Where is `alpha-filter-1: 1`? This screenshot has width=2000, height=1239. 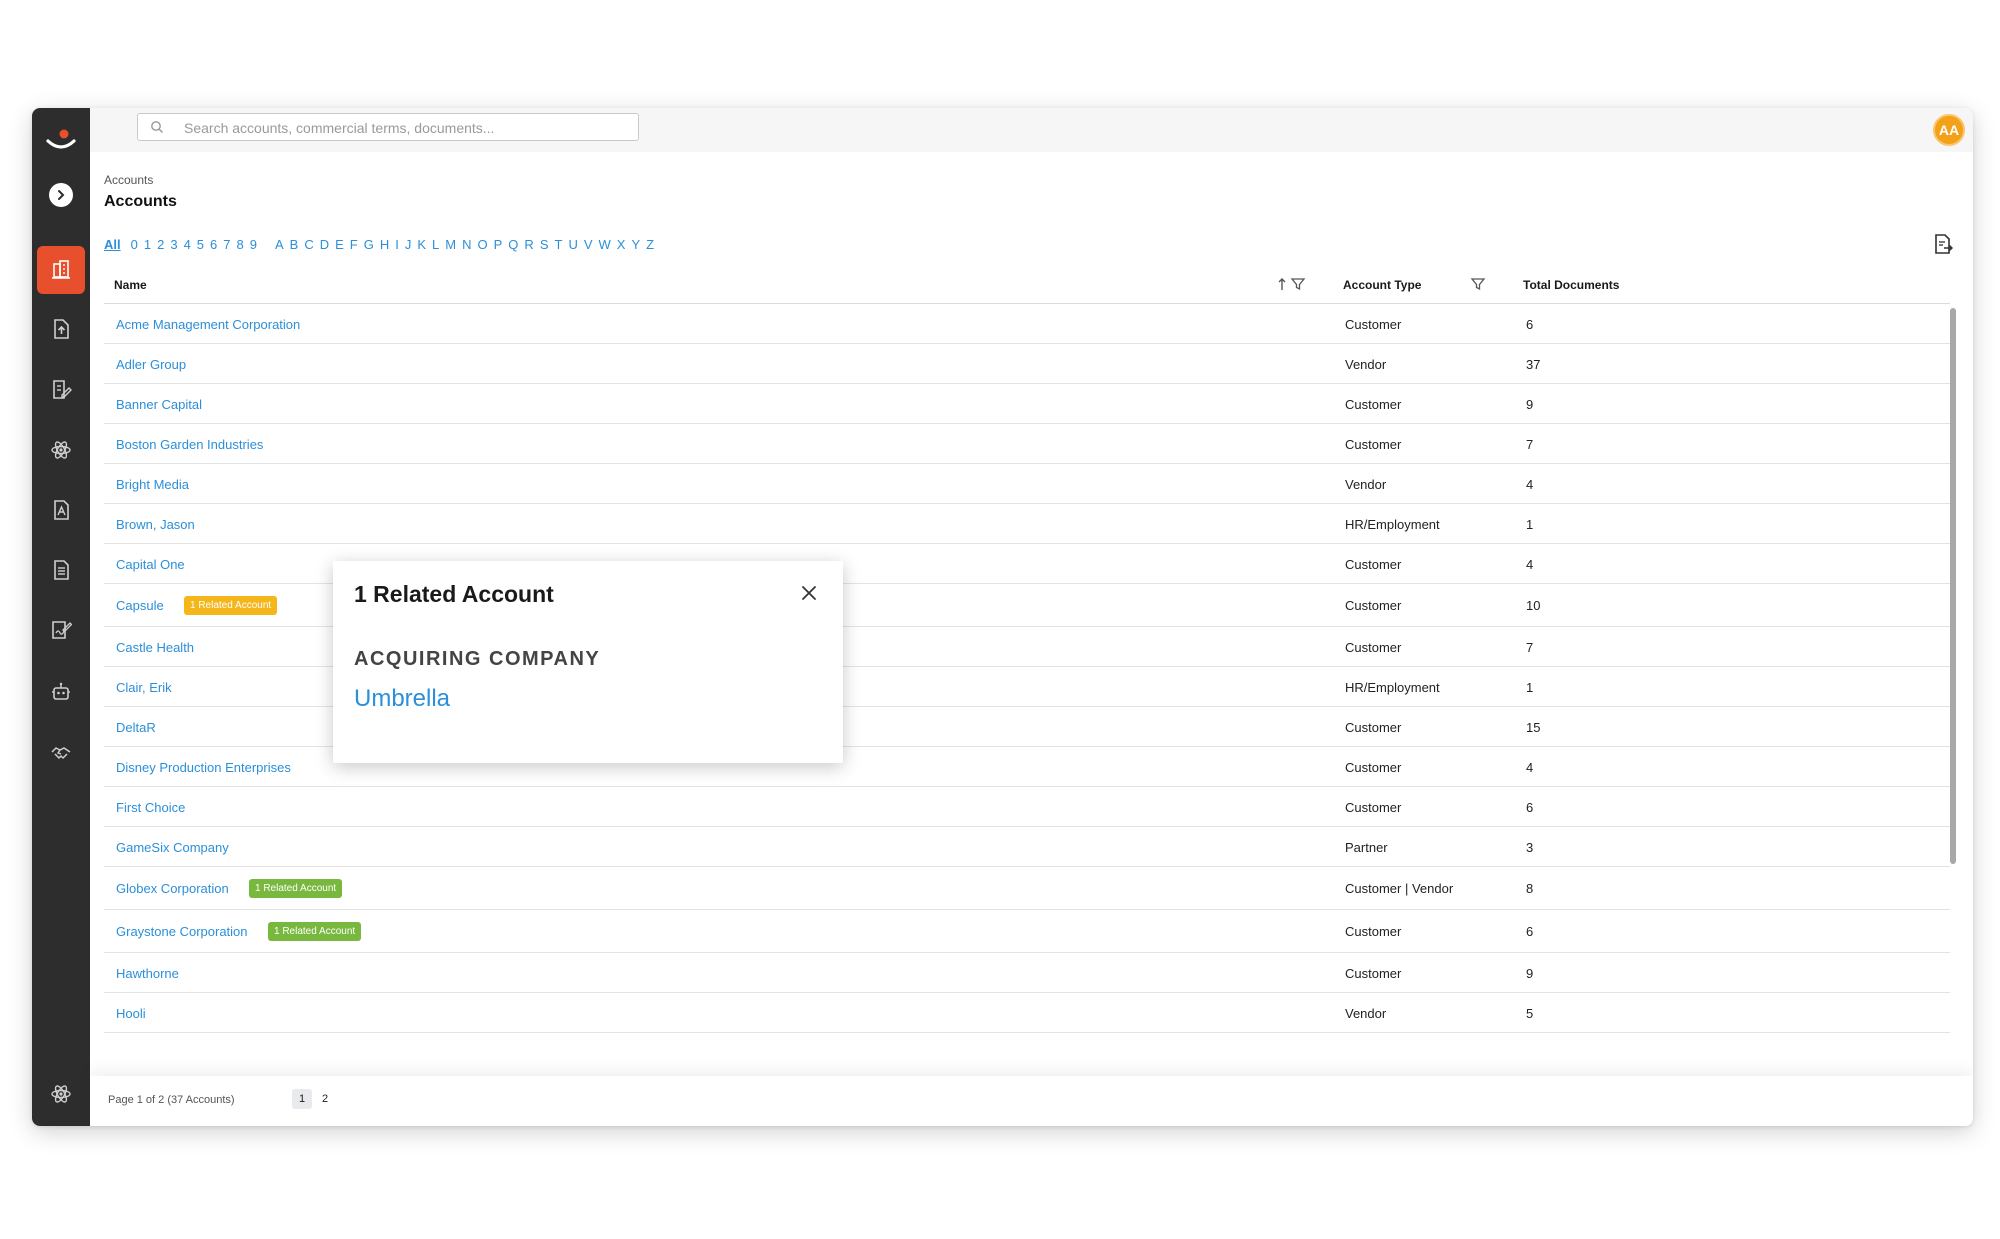
alpha-filter-1: 1 is located at coordinates (147, 244).